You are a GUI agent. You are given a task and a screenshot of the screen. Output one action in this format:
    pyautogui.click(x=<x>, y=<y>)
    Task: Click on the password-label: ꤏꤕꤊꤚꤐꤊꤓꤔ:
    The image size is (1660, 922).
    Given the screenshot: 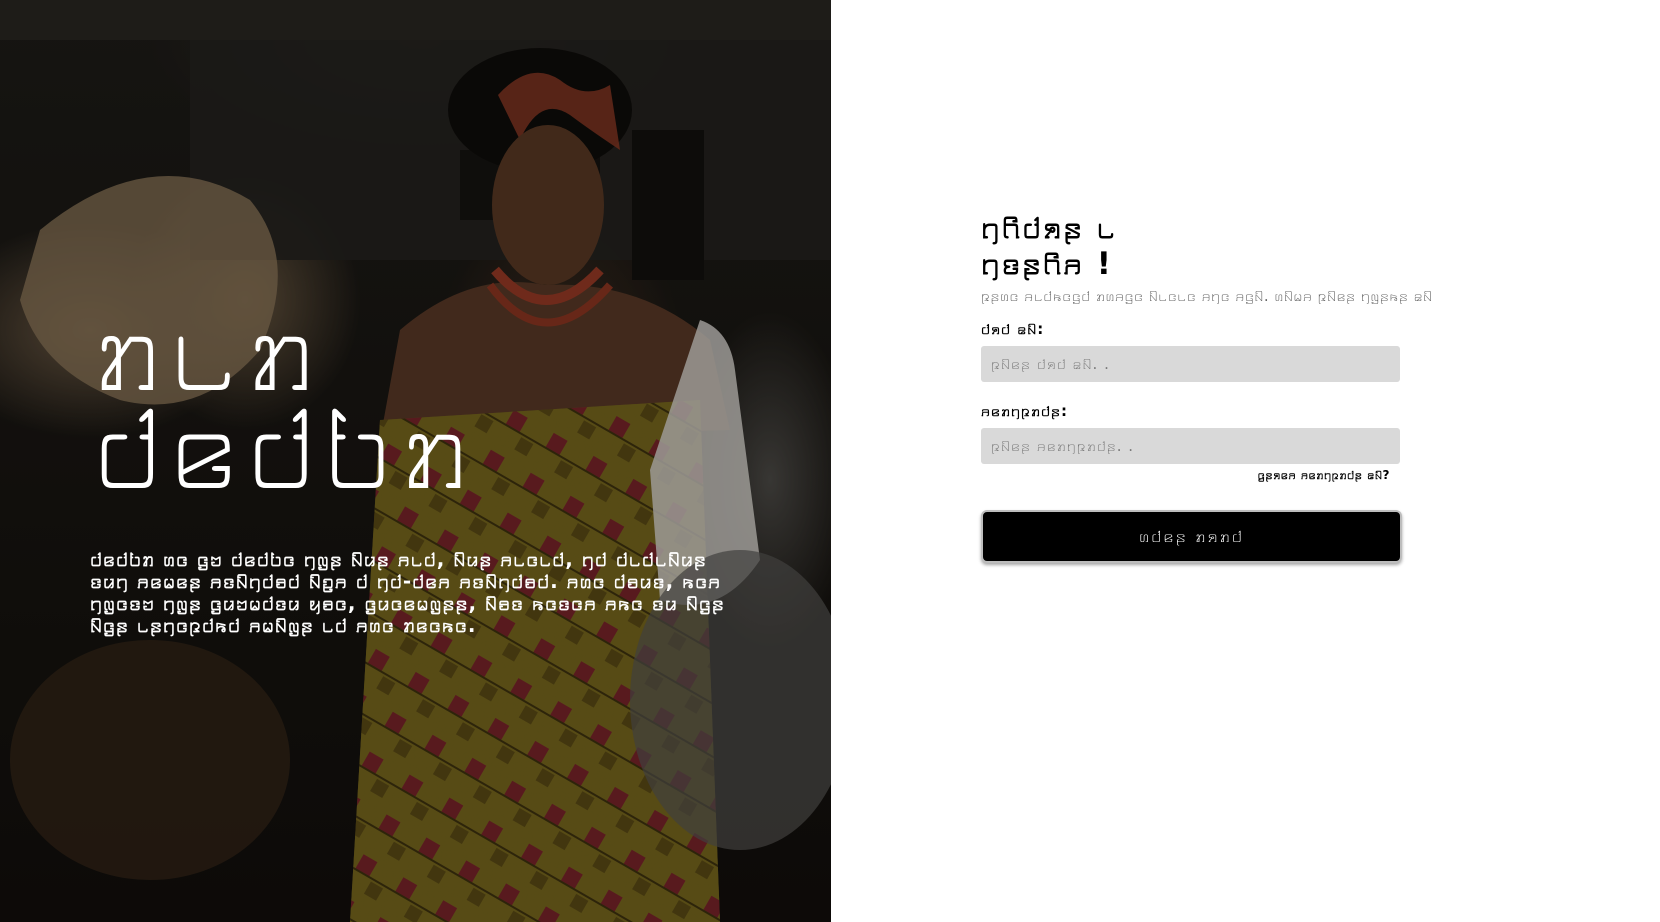 What is the action you would take?
    pyautogui.click(x=1024, y=411)
    